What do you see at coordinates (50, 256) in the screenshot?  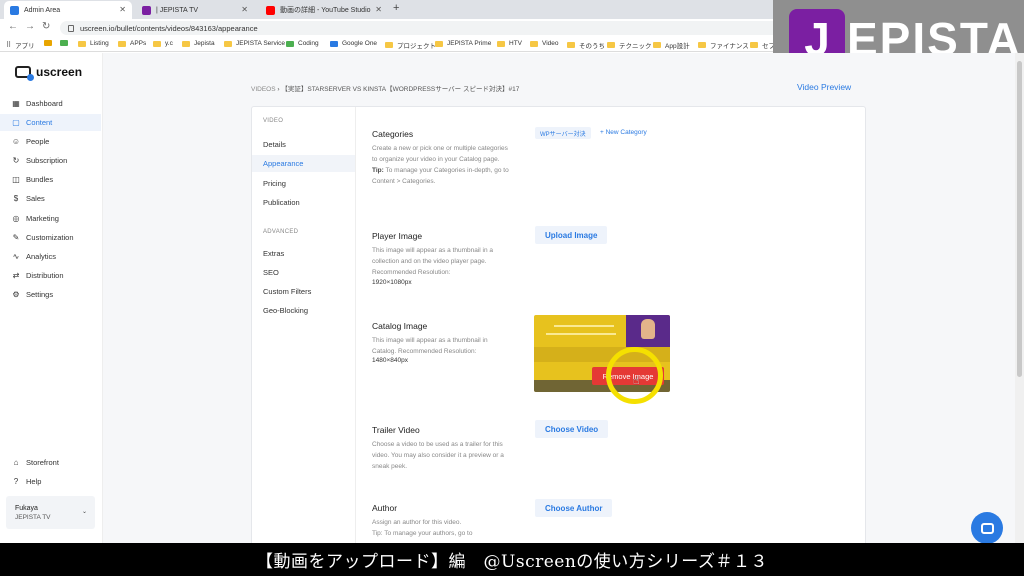 I see `sidebar-item-analytics: ∿ Analytics` at bounding box center [50, 256].